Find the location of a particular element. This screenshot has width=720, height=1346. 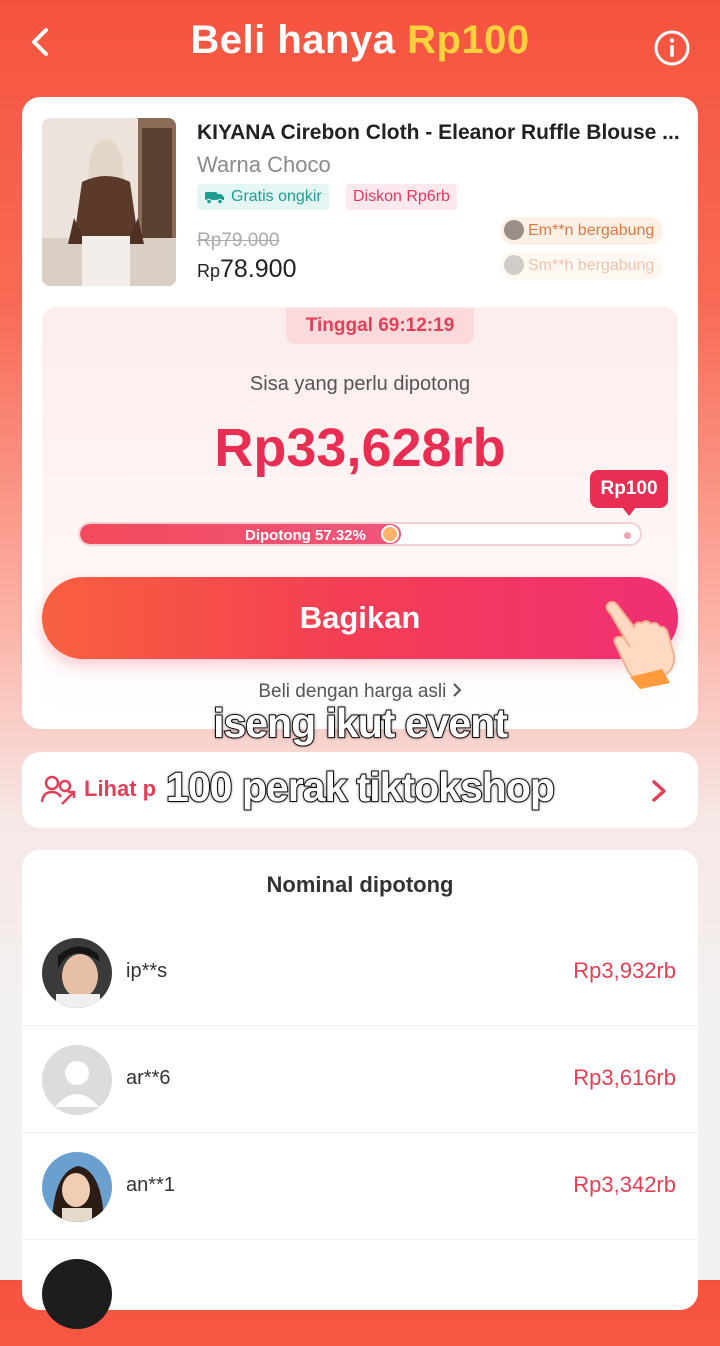

list-item: ip**s Rp3,932rb is located at coordinates (360, 972).